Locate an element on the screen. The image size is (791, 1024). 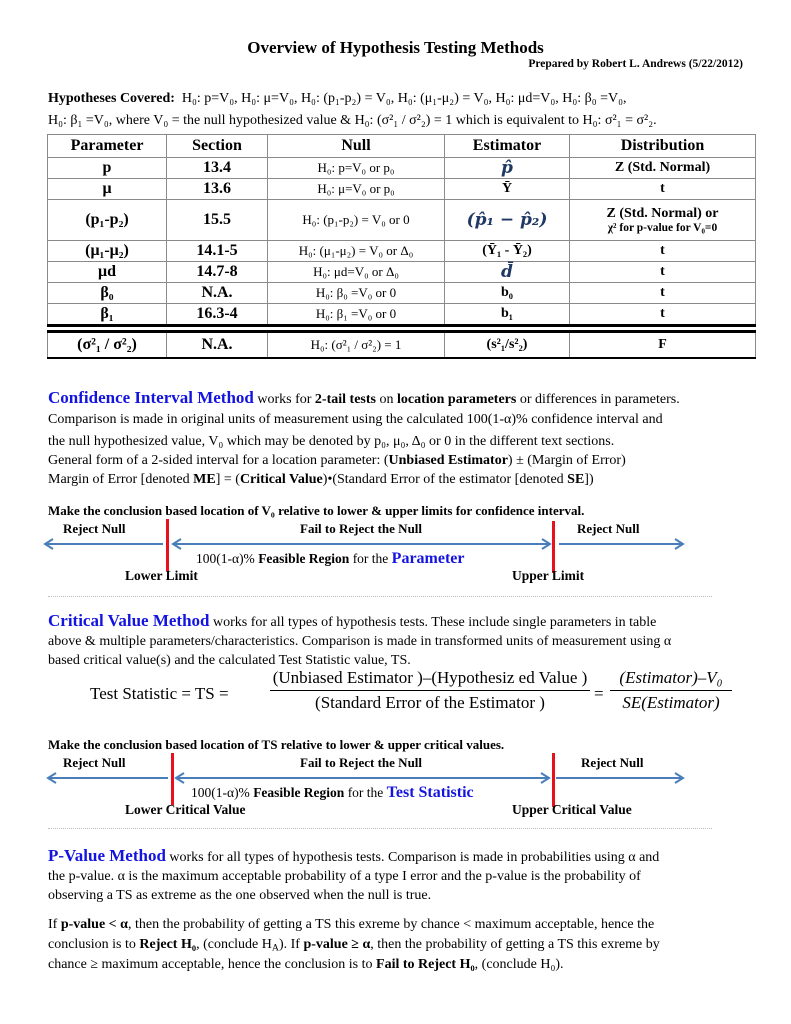
header-section: Section is located at coordinates (217, 146).